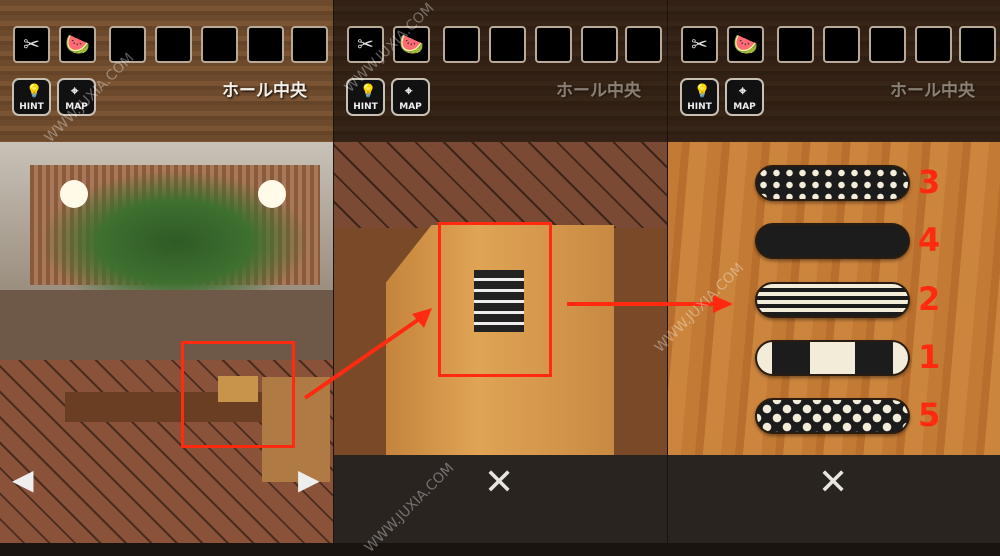  What do you see at coordinates (518, 347) in the screenshot?
I see `annotation-arrows` at bounding box center [518, 347].